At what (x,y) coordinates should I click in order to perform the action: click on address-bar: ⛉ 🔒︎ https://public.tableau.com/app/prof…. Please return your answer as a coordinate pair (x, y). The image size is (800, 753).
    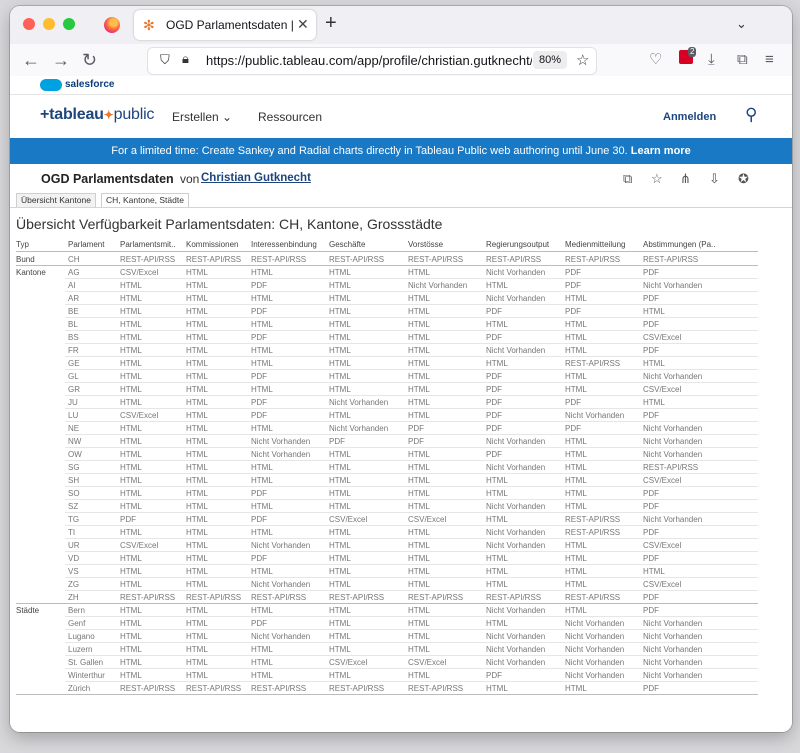
    Looking at the image, I should click on (372, 61).